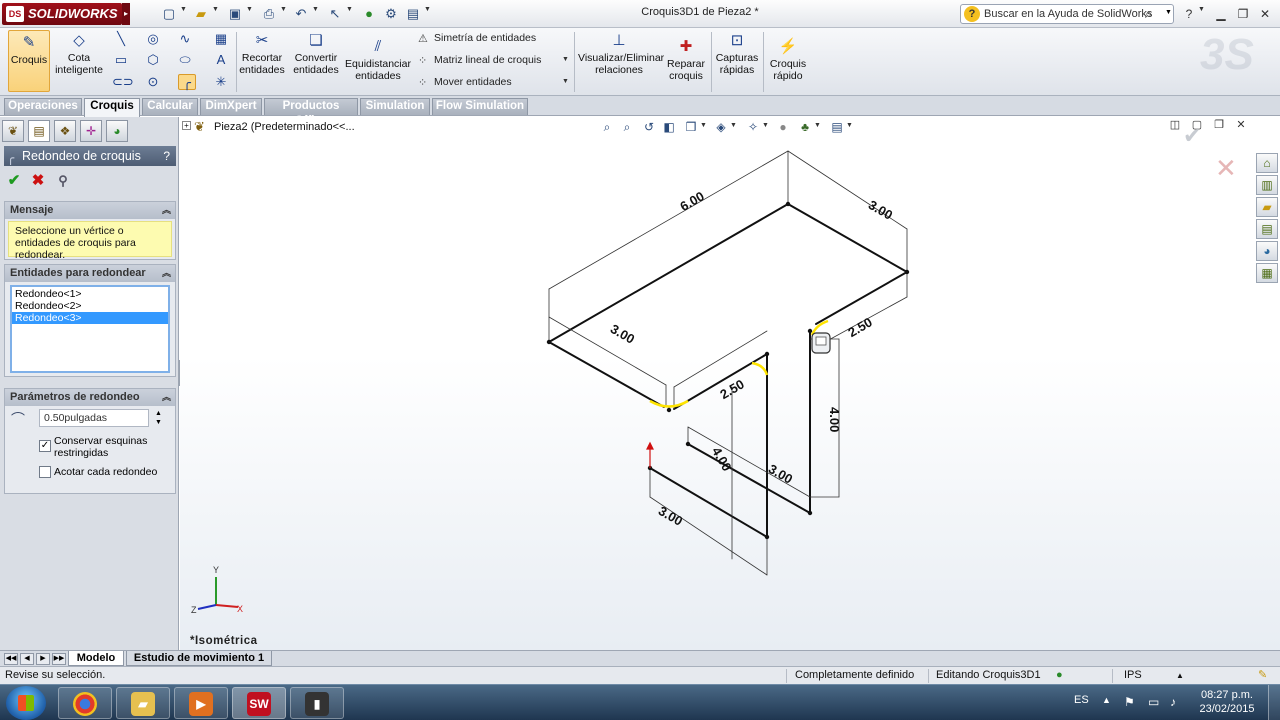 This screenshot has width=1280, height=720. I want to click on custom-properties-icon: ▦, so click(1267, 273).